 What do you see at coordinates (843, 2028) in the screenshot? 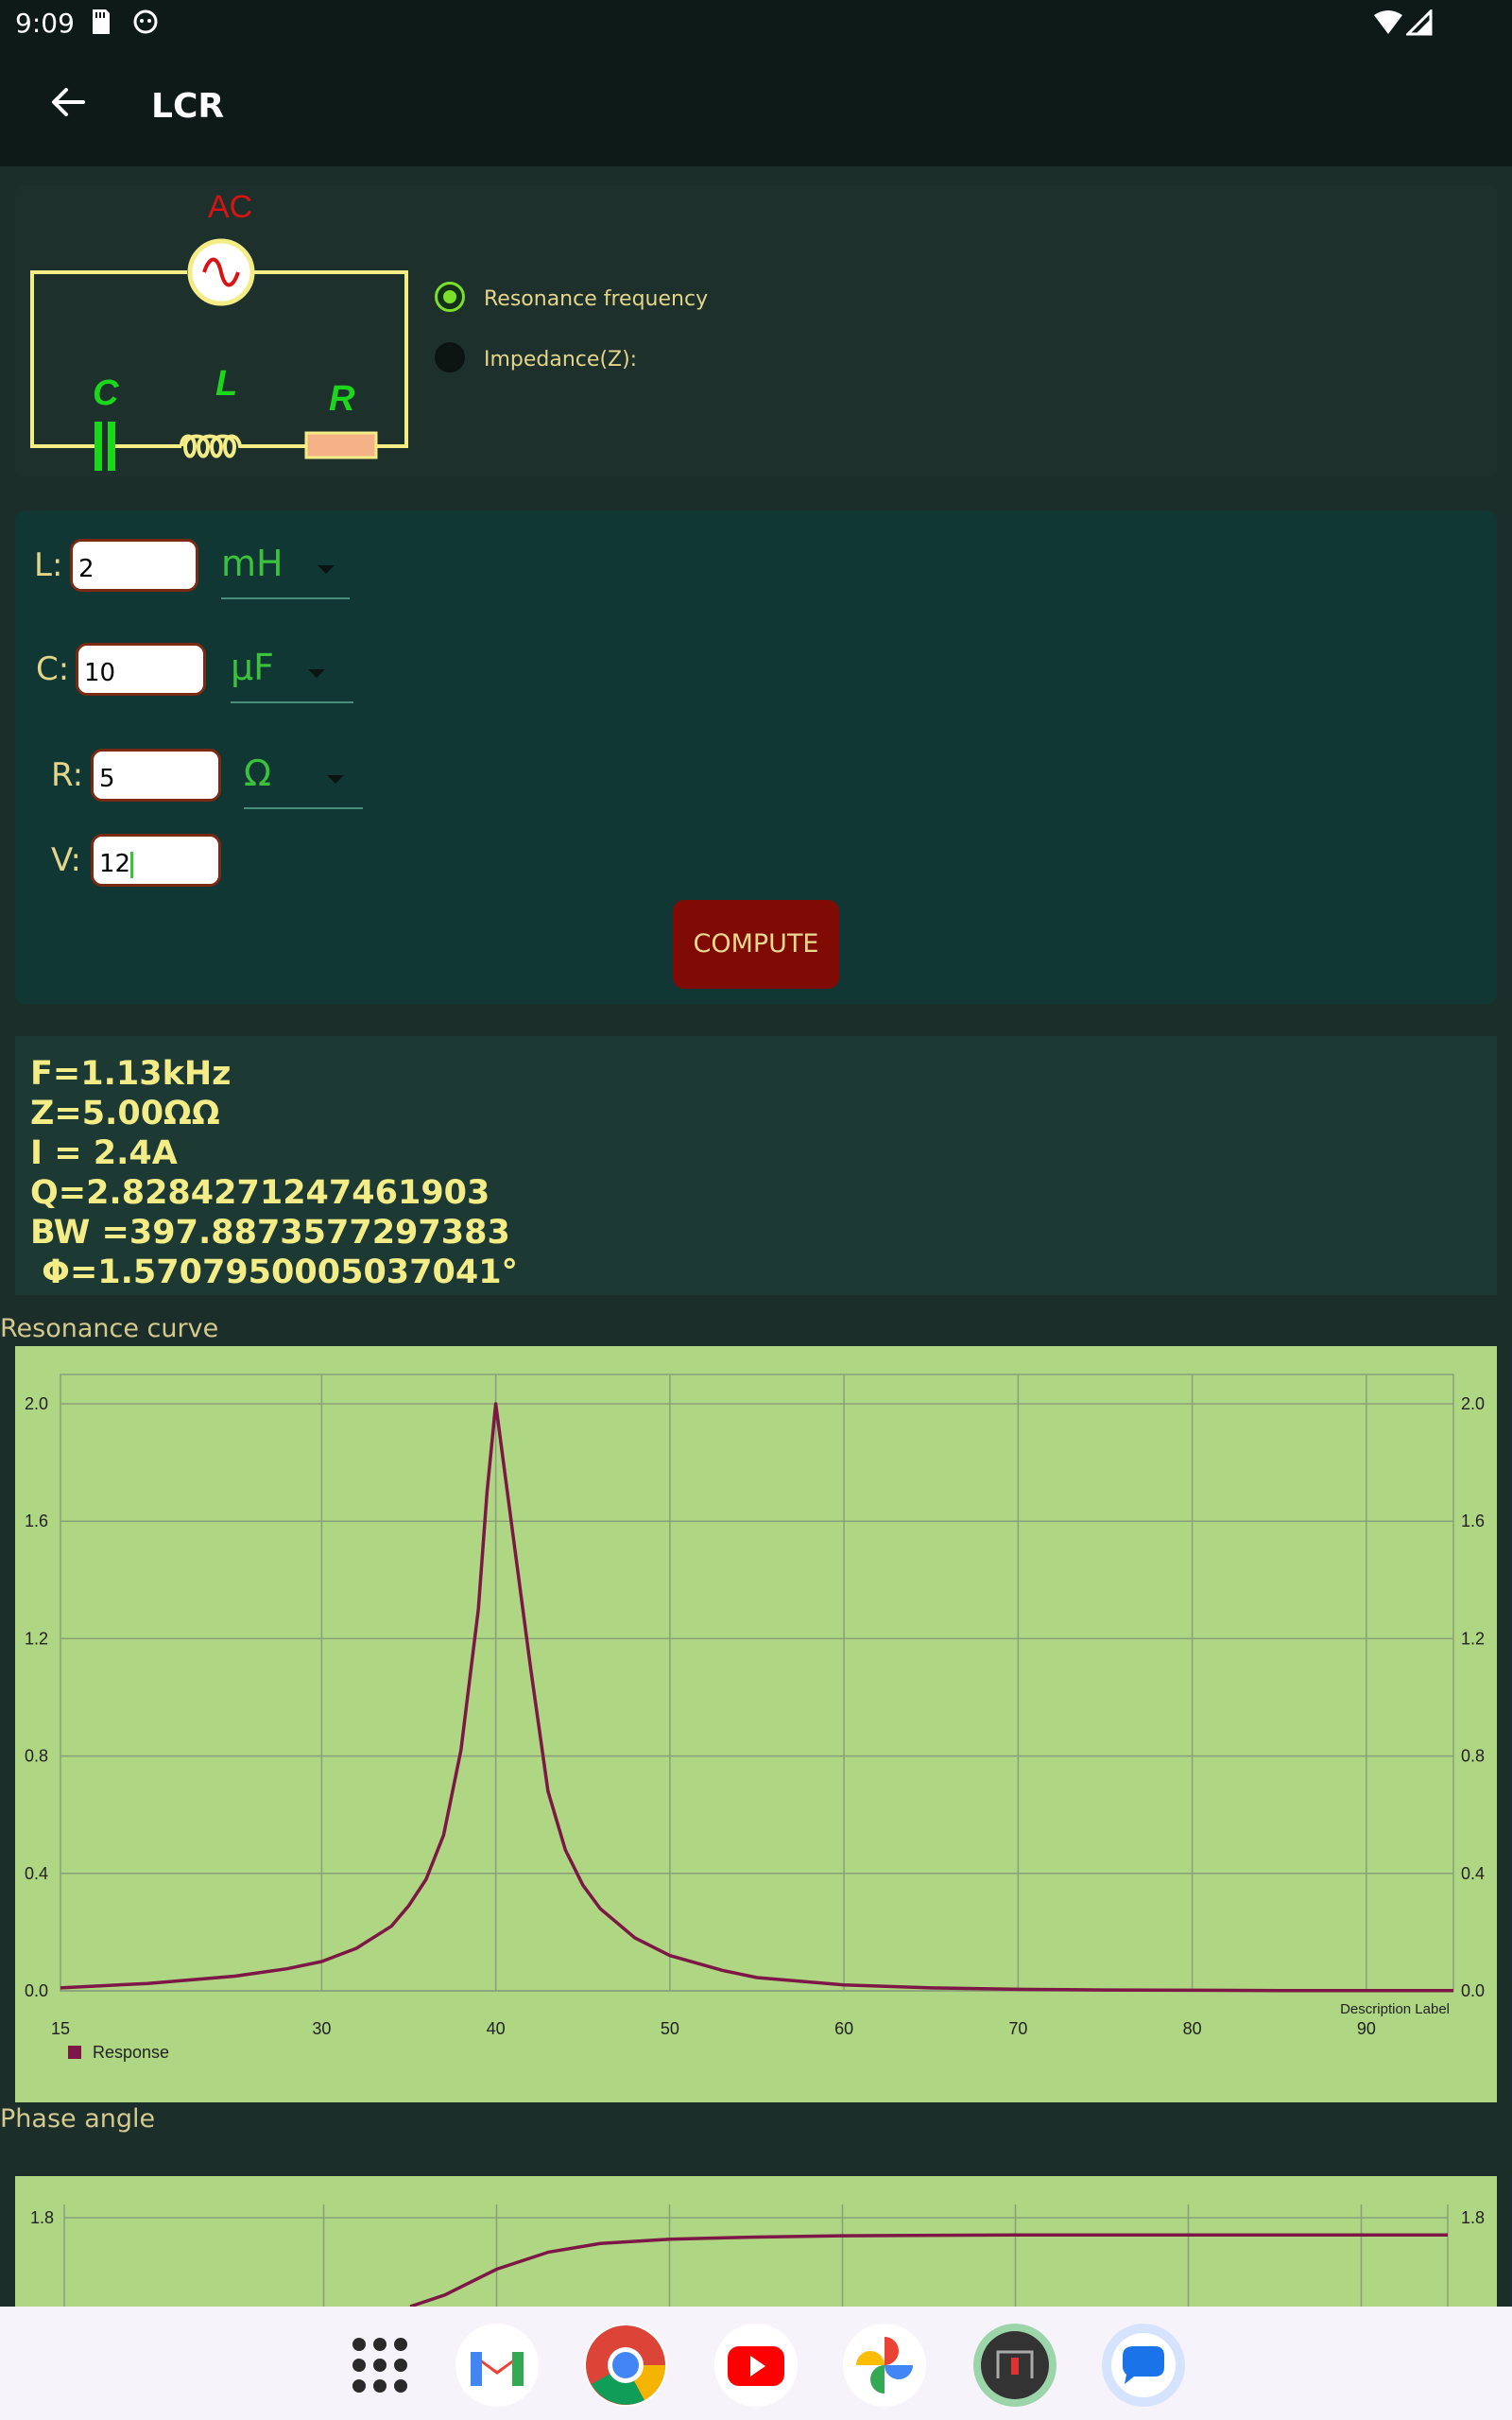
I see `x-tick-label: 60` at bounding box center [843, 2028].